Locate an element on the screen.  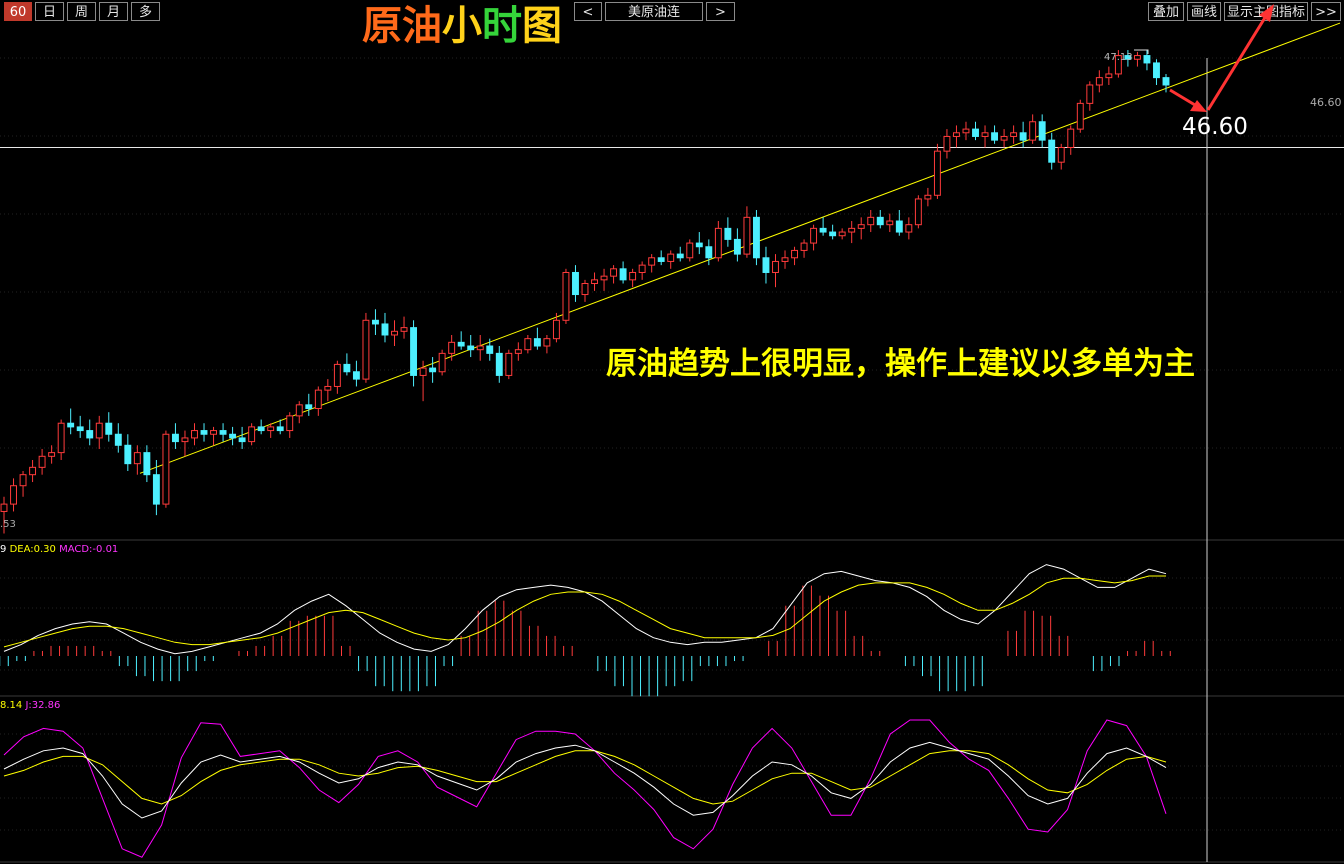
price-min-label: .53 is located at coordinates (8, 524).